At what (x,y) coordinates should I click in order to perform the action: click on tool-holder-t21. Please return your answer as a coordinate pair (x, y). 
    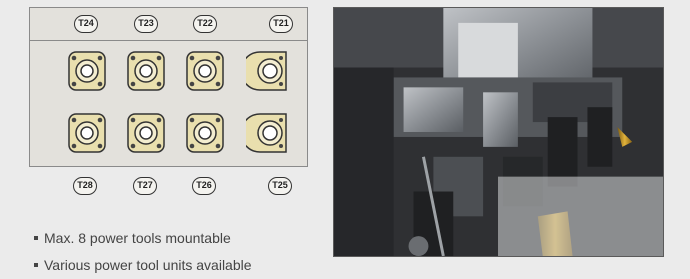
    Looking at the image, I should click on (268, 71).